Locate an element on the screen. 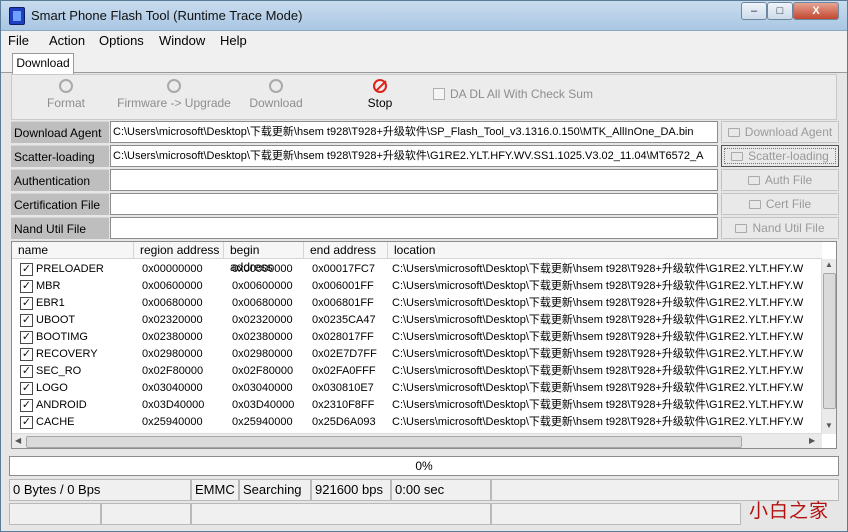  stop-button: Stop is located at coordinates (380, 94).